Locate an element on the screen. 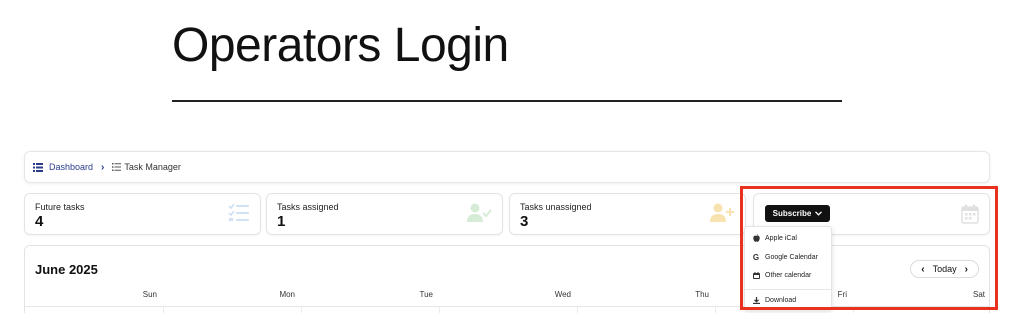 The height and width of the screenshot is (313, 1024). weekday-thu: Thu is located at coordinates (702, 294).